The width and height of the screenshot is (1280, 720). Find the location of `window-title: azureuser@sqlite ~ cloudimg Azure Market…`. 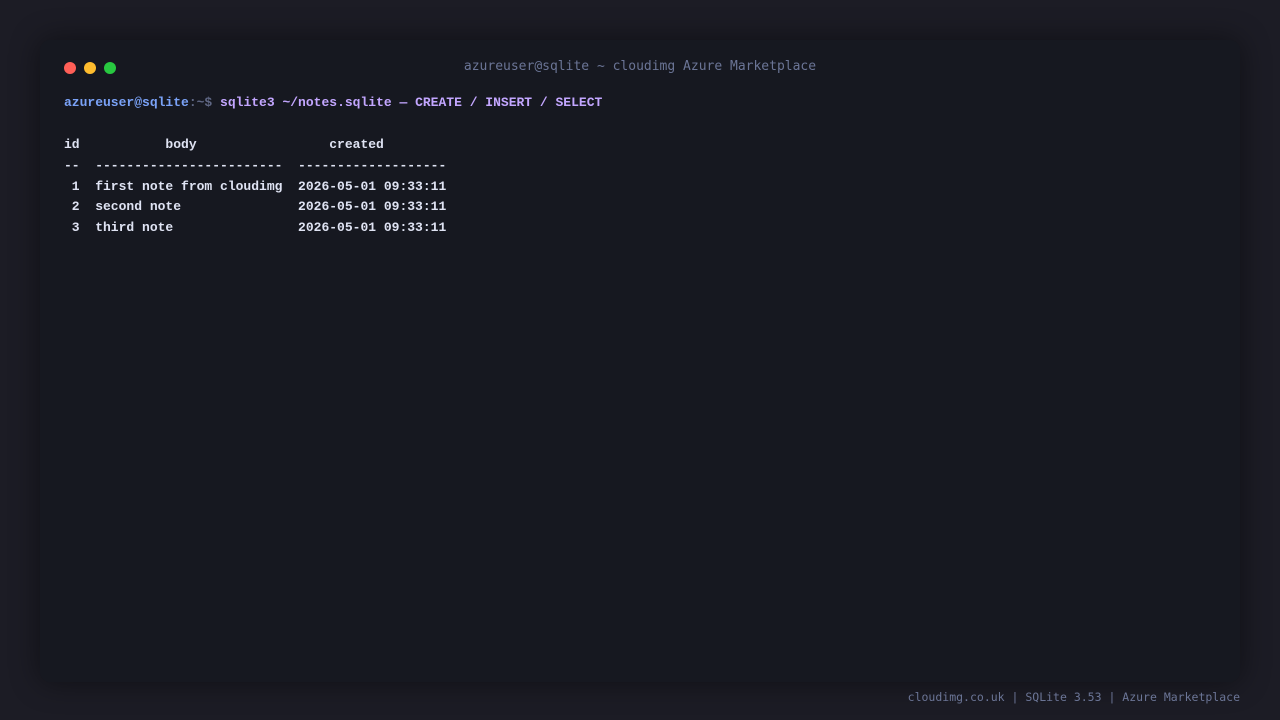

window-title: azureuser@sqlite ~ cloudimg Azure Market… is located at coordinates (640, 66).